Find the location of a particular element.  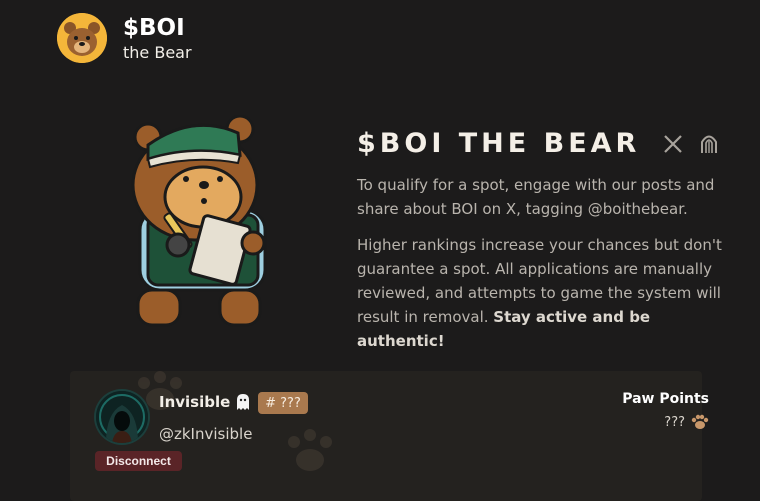

brand-title: $BOI is located at coordinates (154, 27).